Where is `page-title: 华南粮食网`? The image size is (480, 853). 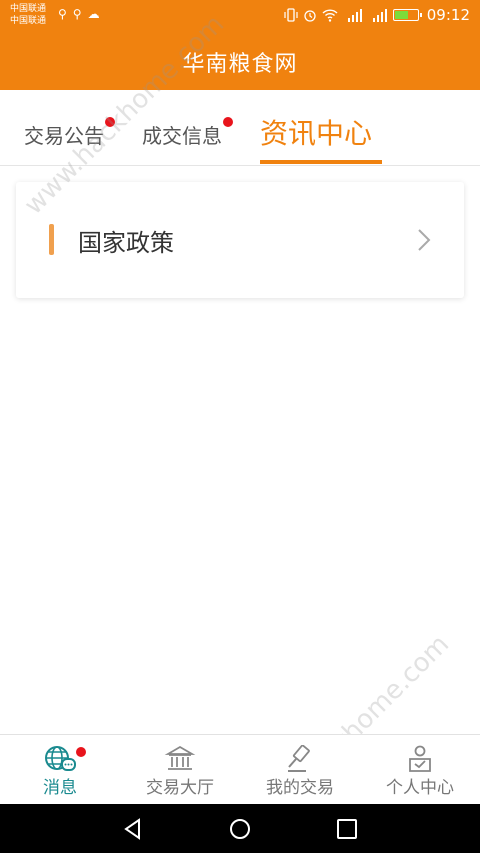
page-title: 华南粮食网 is located at coordinates (240, 64).